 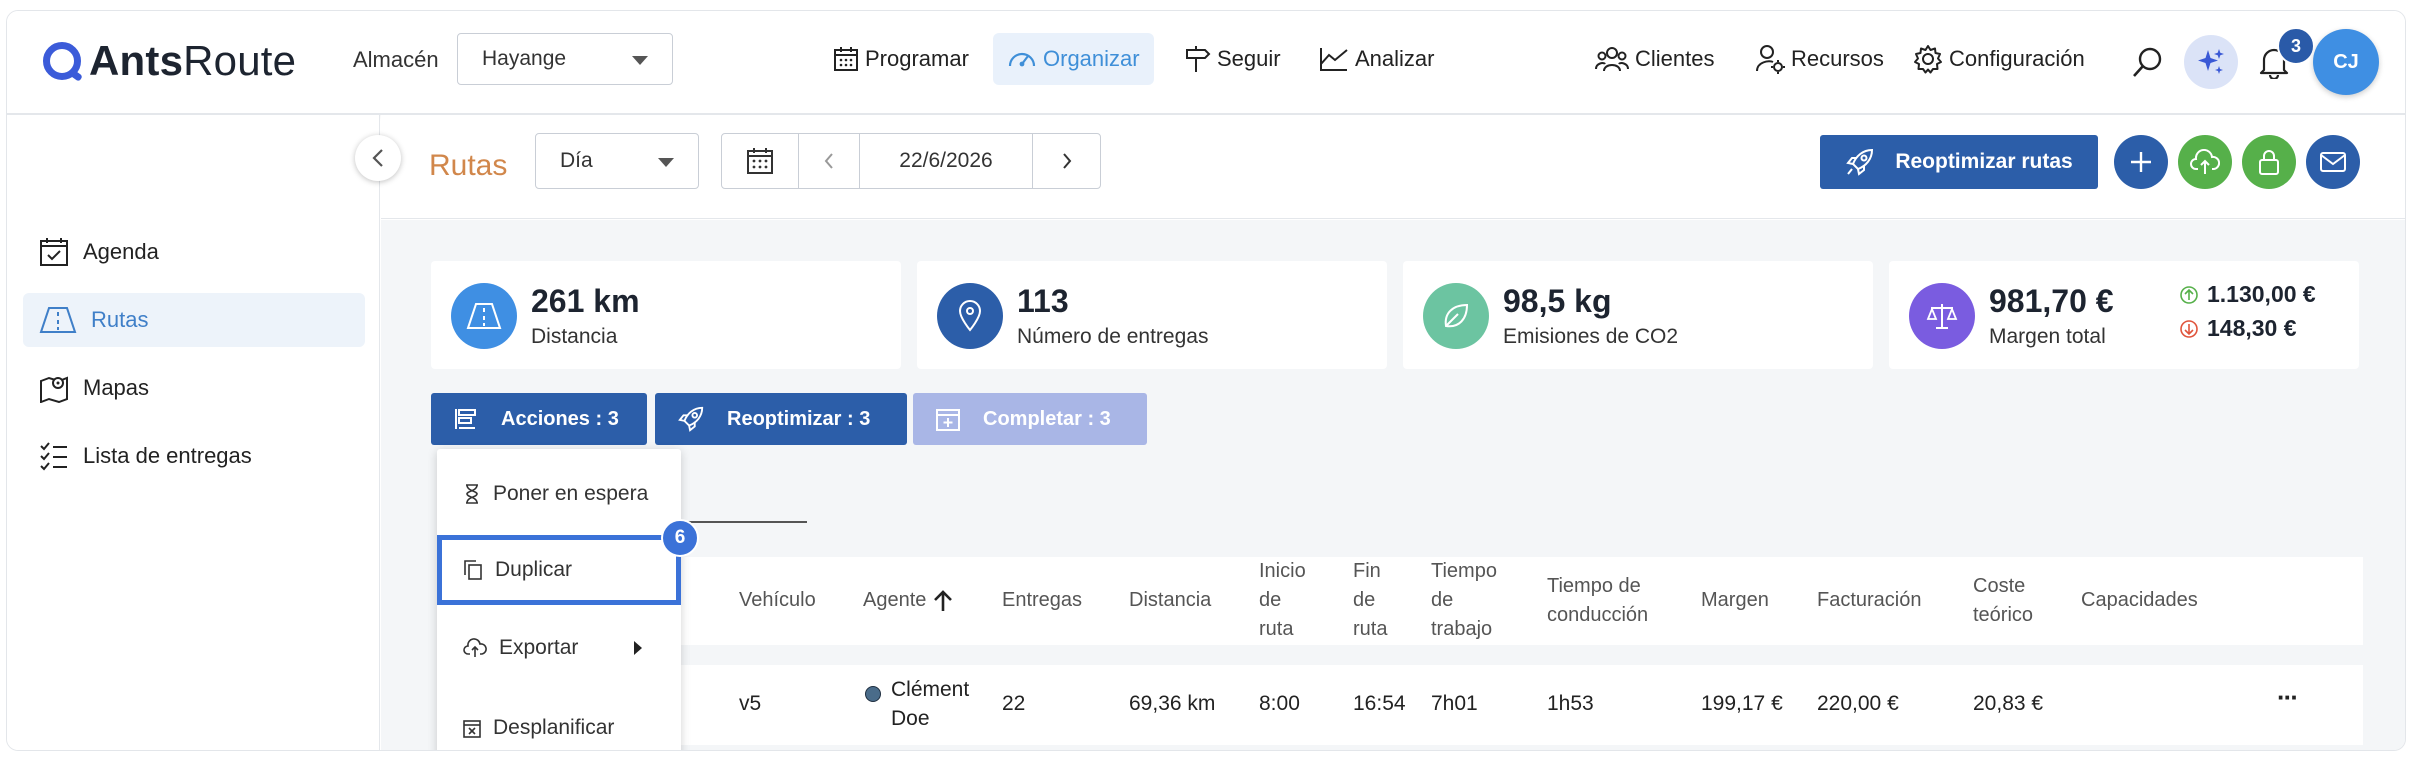 What do you see at coordinates (1735, 600) in the screenshot?
I see `col-margen: Margen` at bounding box center [1735, 600].